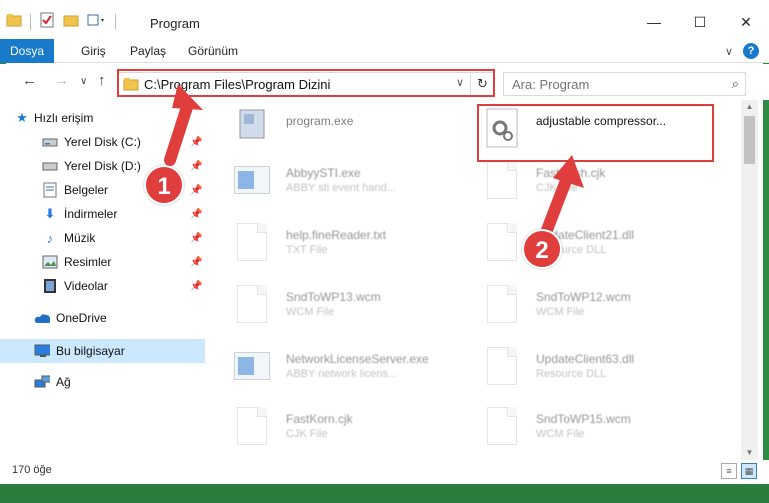  What do you see at coordinates (583, 419) in the screenshot?
I see `file-name: SndToWP15.wcm` at bounding box center [583, 419].